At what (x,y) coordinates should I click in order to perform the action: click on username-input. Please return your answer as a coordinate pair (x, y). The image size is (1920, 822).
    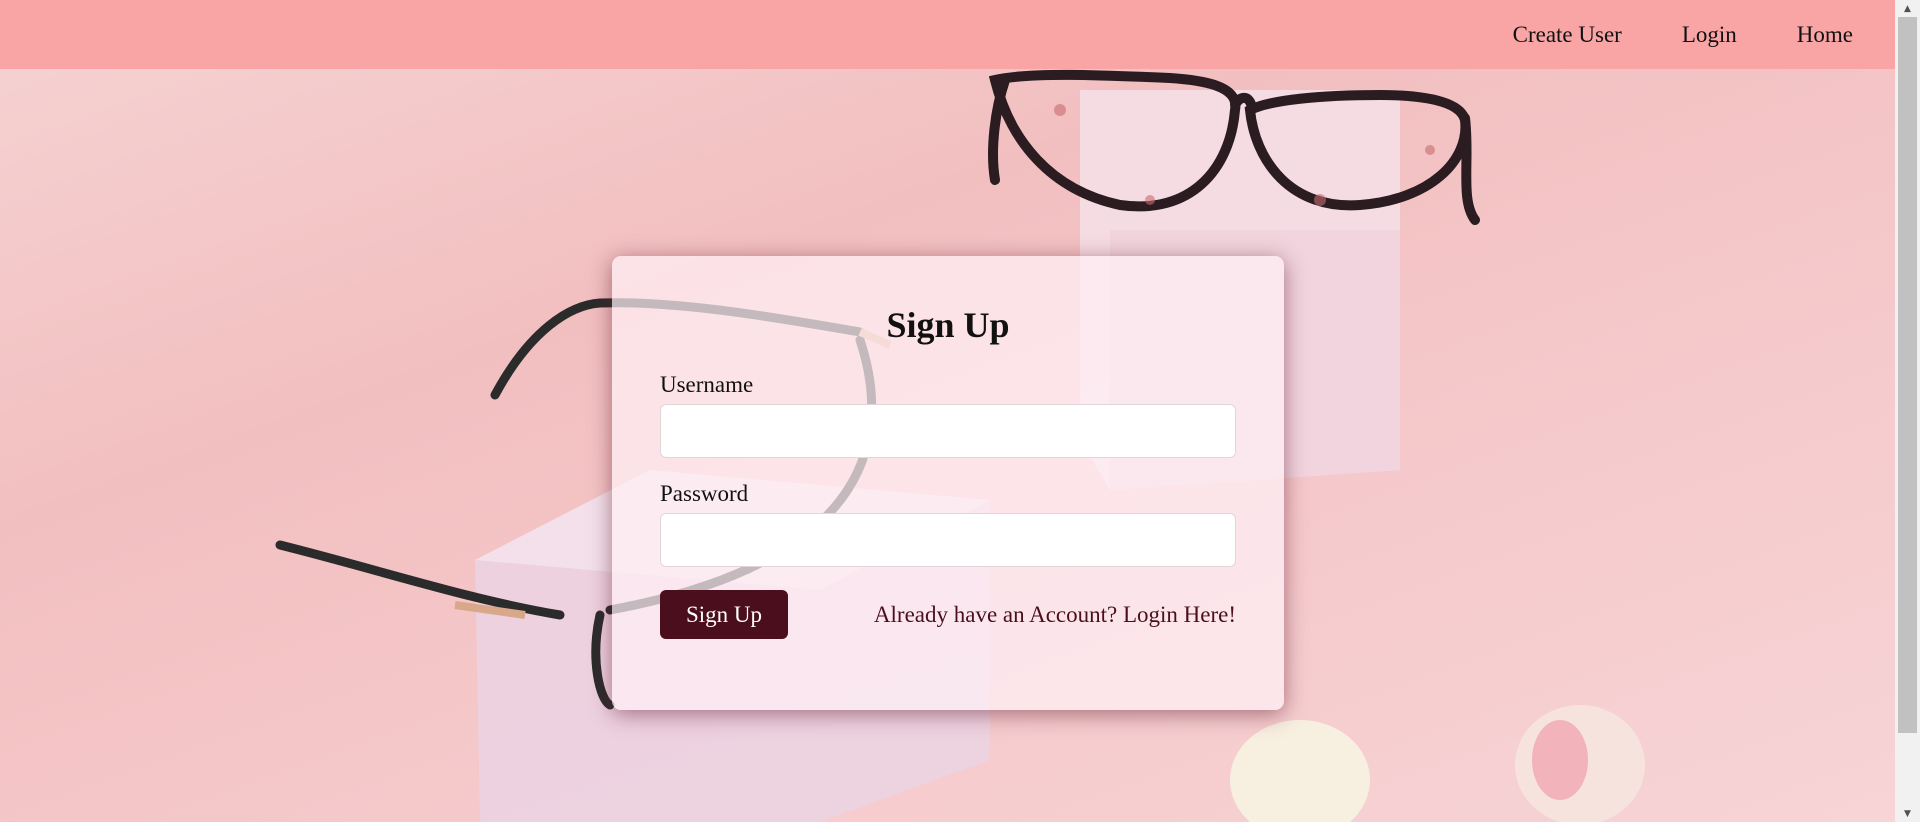
    Looking at the image, I should click on (948, 431).